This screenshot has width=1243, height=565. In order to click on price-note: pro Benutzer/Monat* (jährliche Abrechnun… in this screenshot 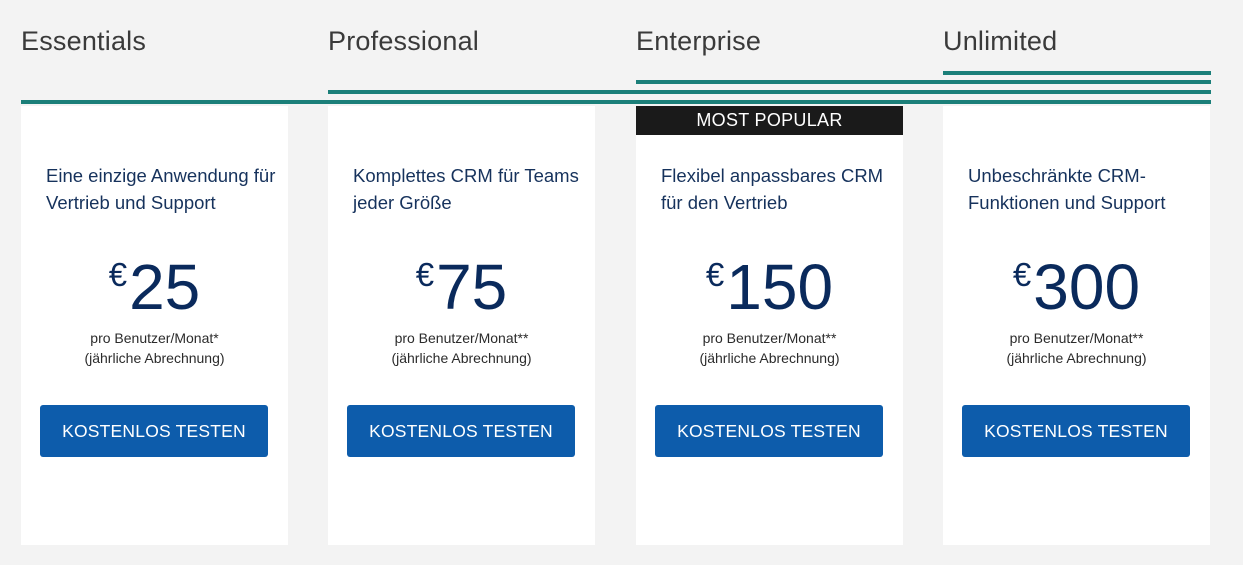, I will do `click(154, 348)`.